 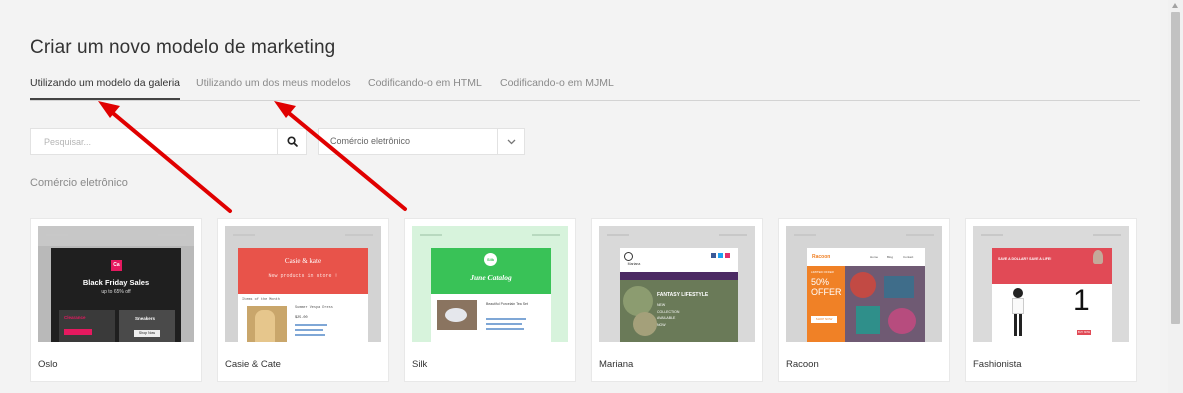 I want to click on racoon-button: SHOP NOW, so click(x=824, y=319).